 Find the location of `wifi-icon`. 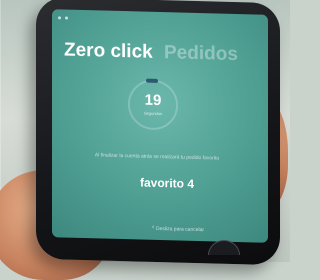

wifi-icon is located at coordinates (66, 18).